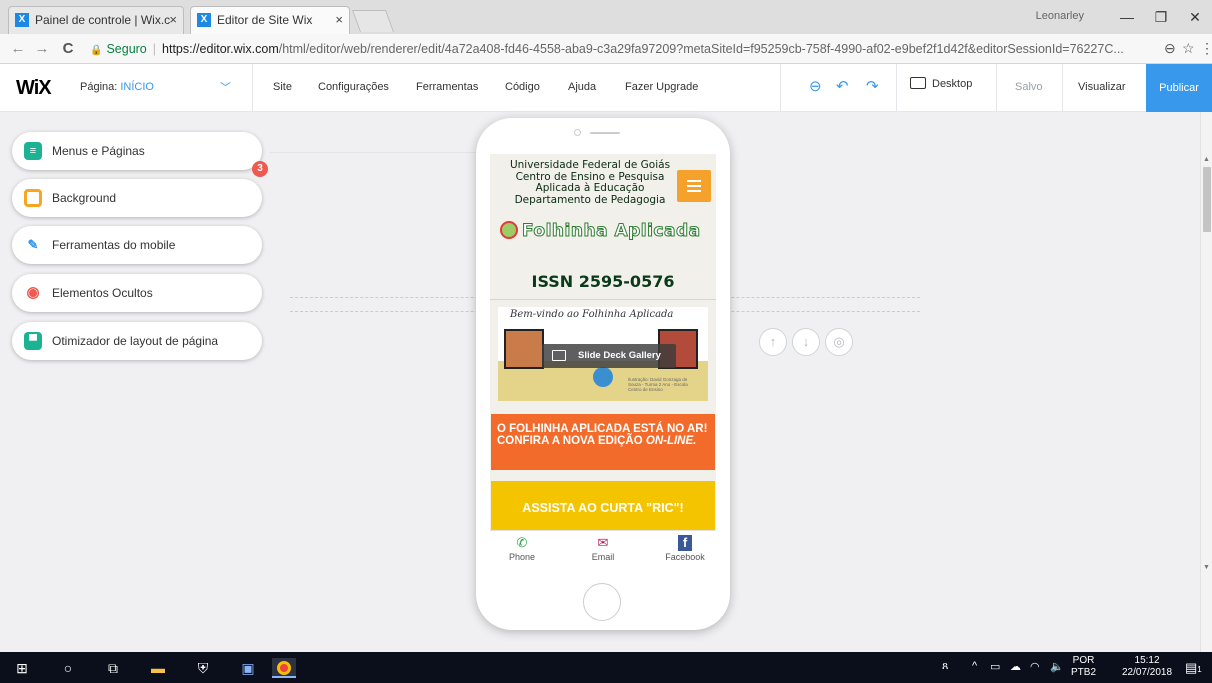 This screenshot has width=1212, height=683. What do you see at coordinates (1057, 666) in the screenshot?
I see `volume-icon: 🔈` at bounding box center [1057, 666].